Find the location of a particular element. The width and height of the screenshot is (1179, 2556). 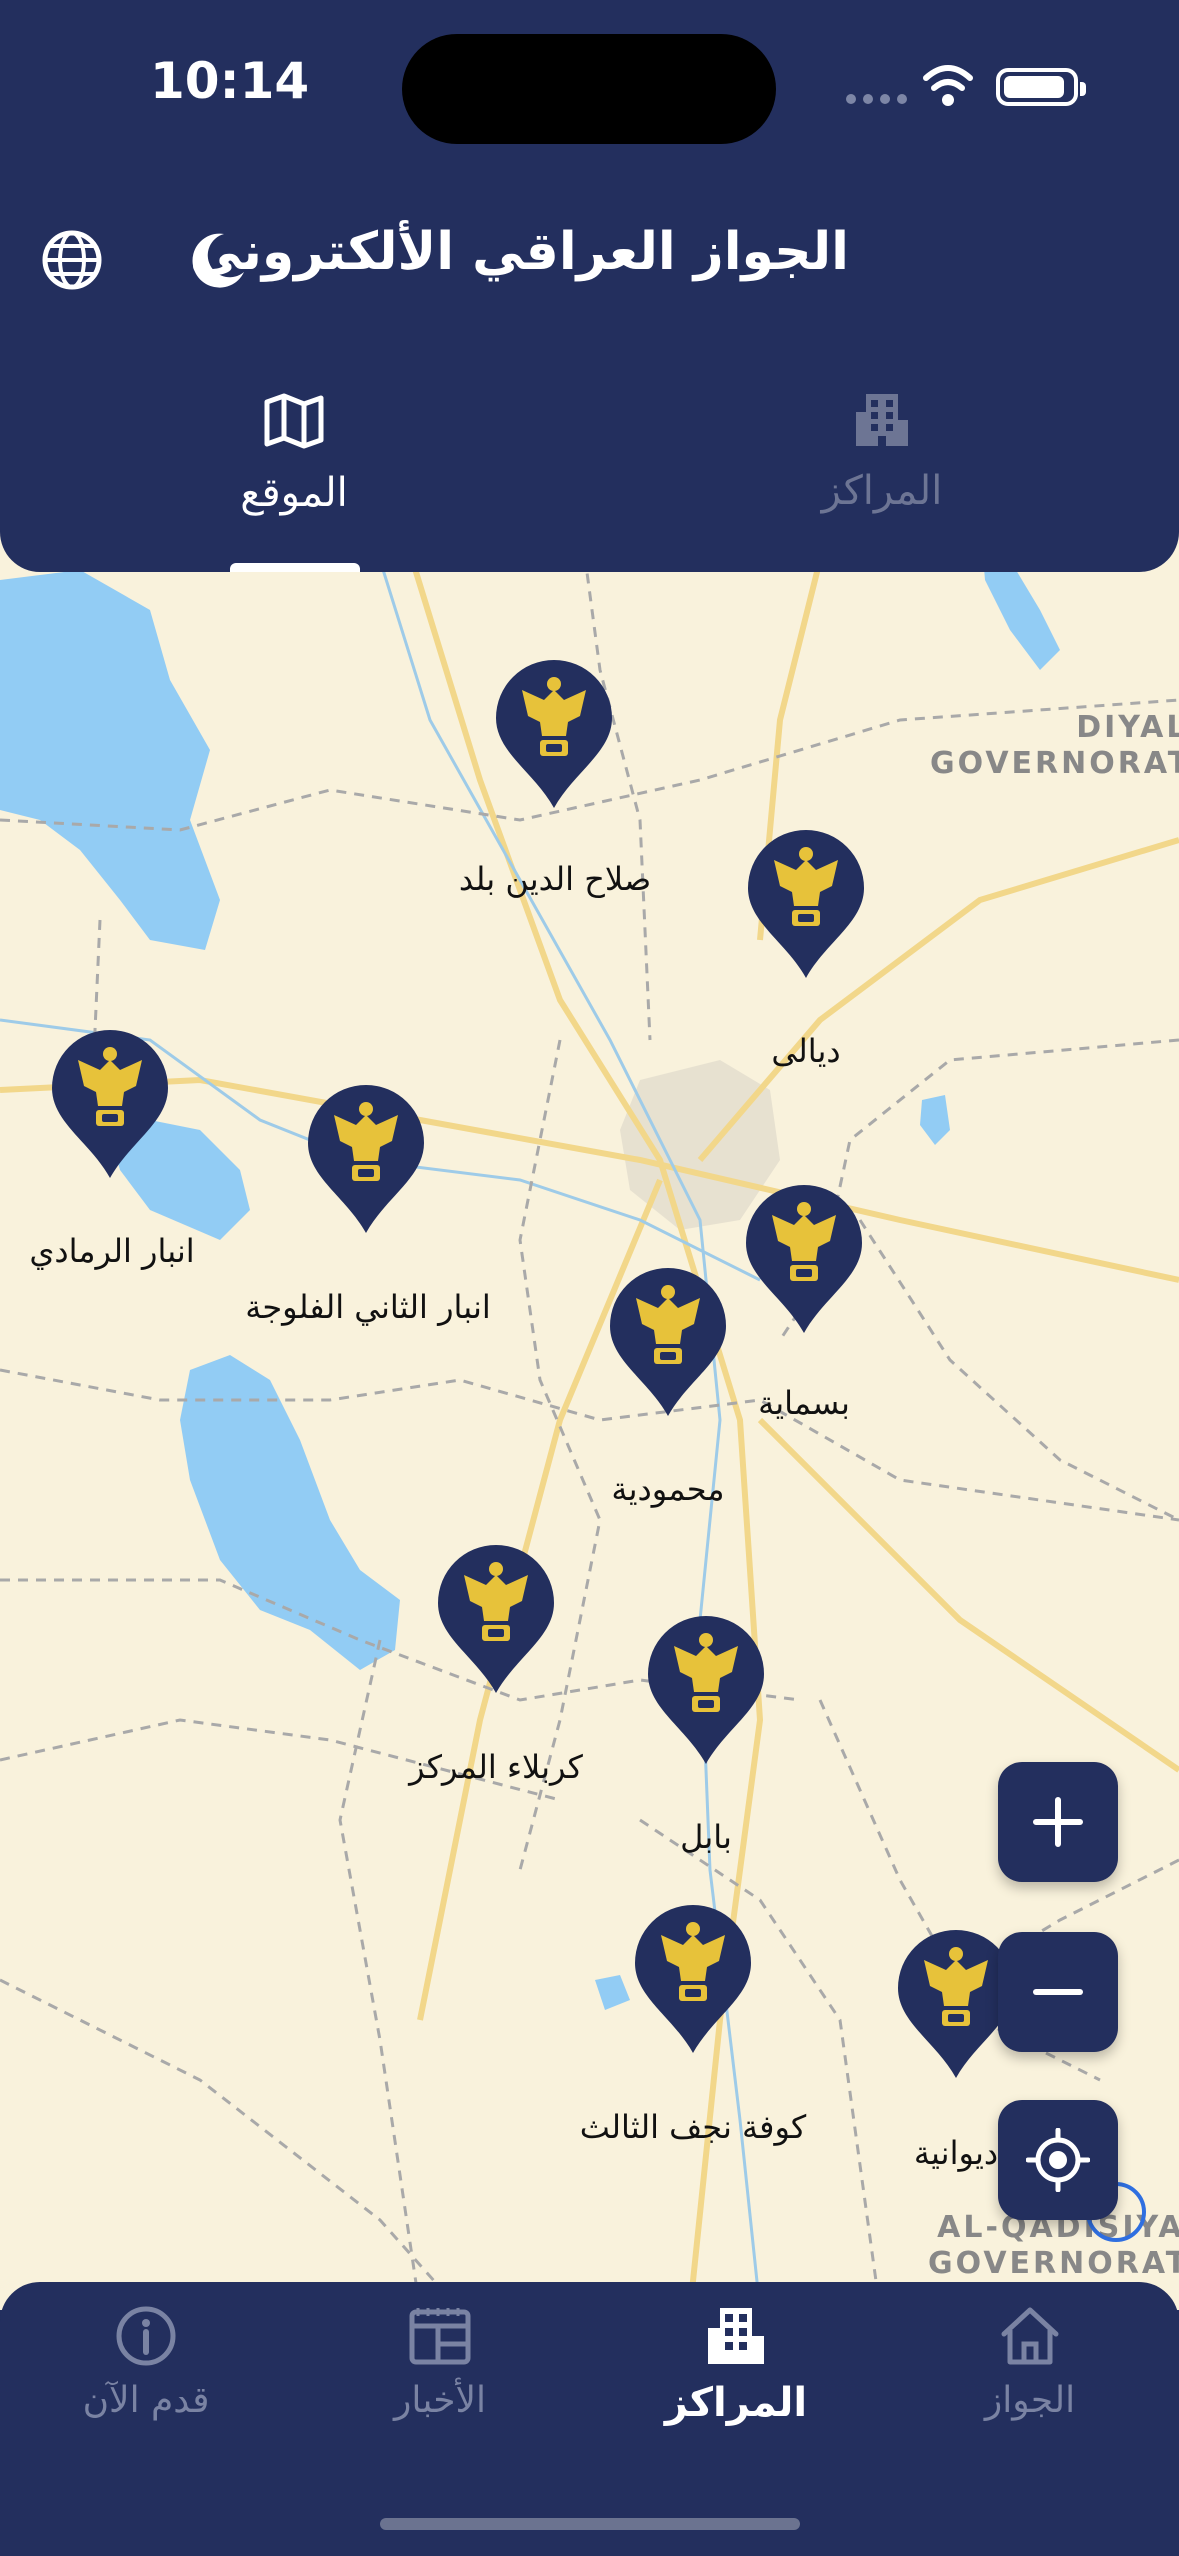

map-icon is located at coordinates (294, 421).